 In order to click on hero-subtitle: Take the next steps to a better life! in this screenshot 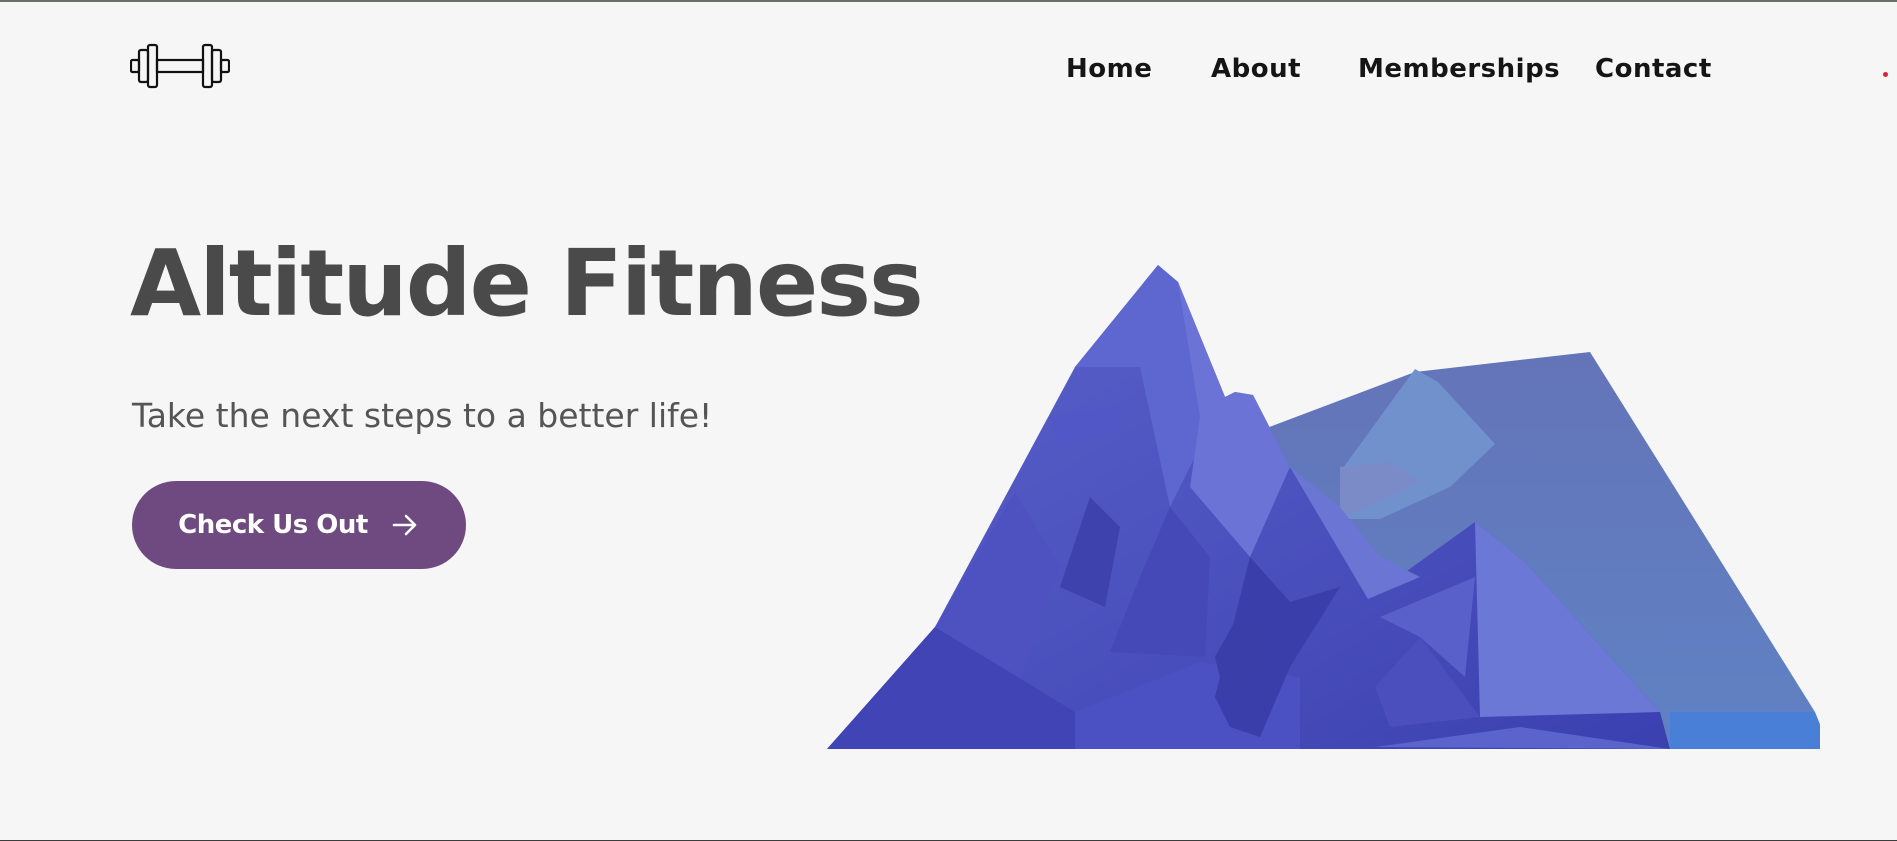, I will do `click(422, 415)`.